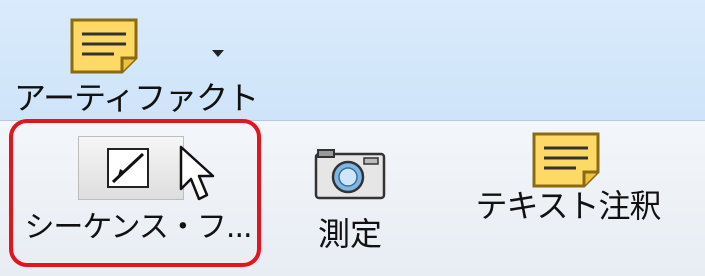 The image size is (705, 276). I want to click on text-annotation-button: テキスト注釈, so click(568, 196).